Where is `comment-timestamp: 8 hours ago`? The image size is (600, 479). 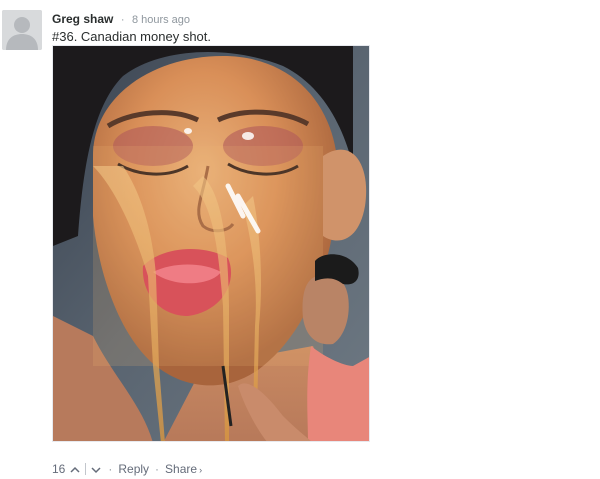
comment-timestamp: 8 hours ago is located at coordinates (161, 20).